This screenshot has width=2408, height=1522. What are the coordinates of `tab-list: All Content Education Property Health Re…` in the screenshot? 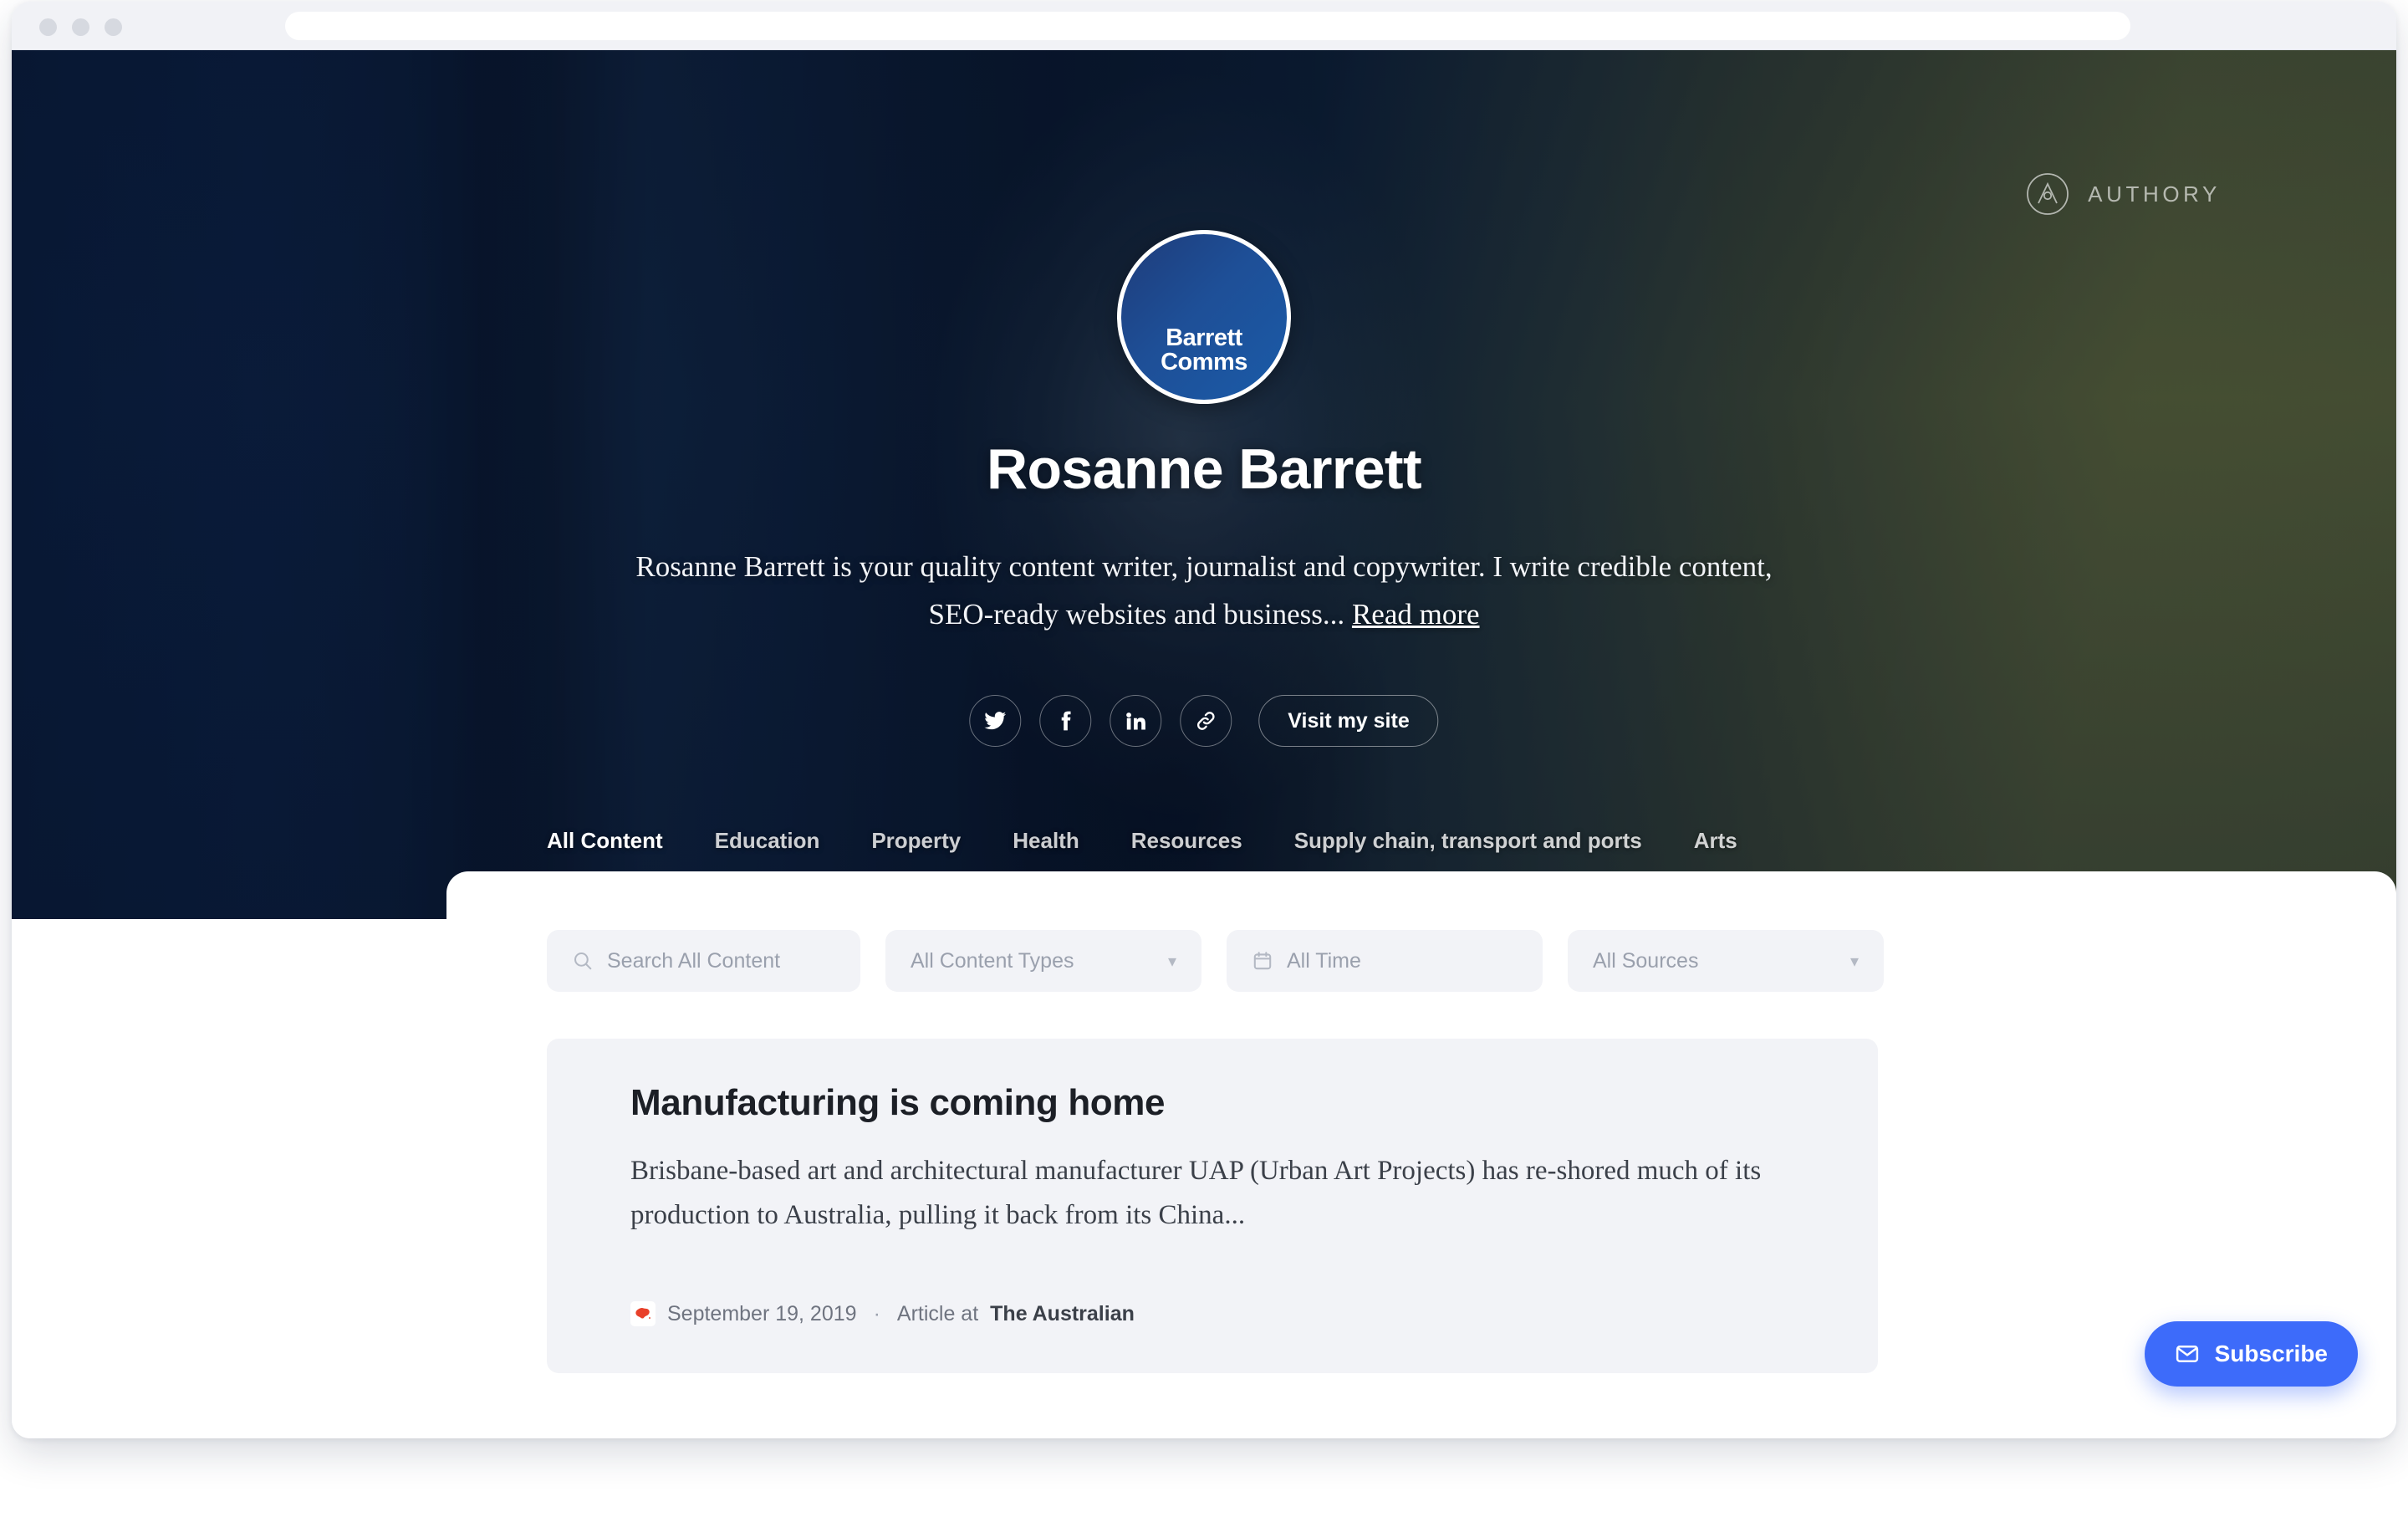 It's located at (1142, 852).